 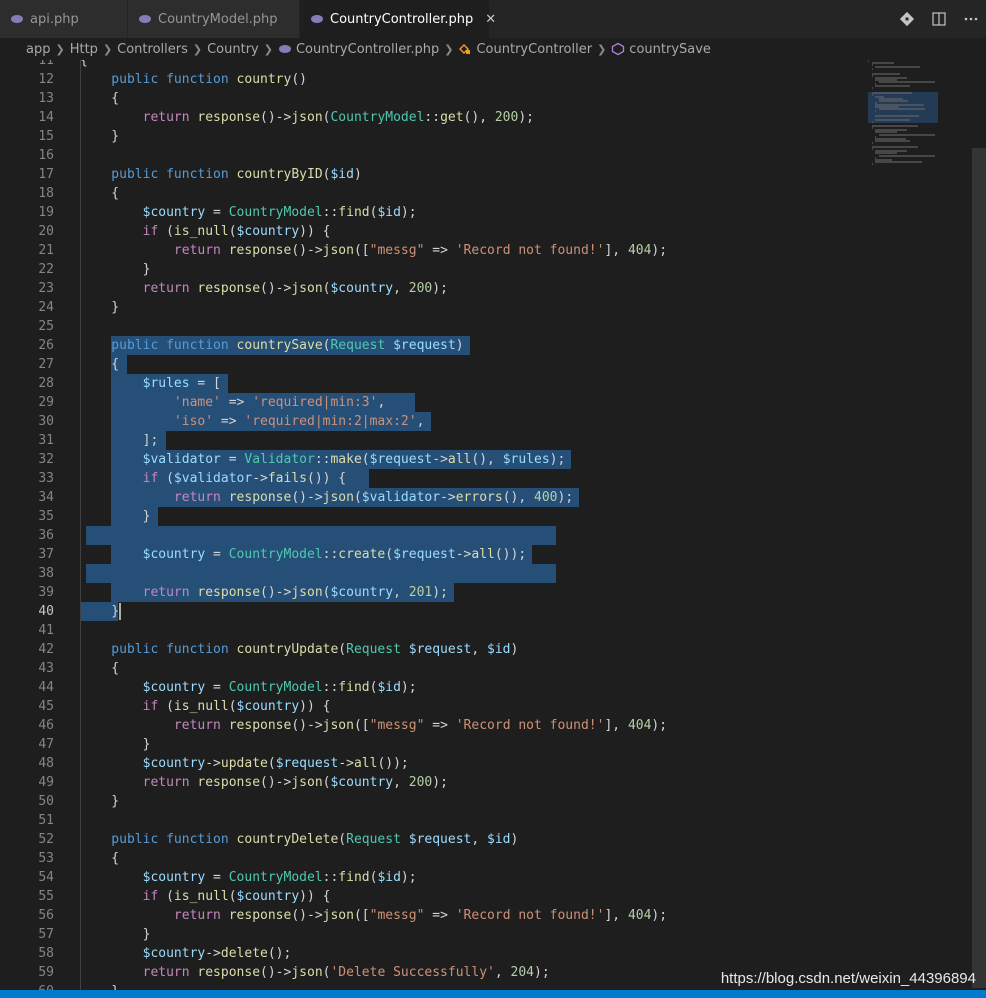 I want to click on code-token: $id, so click(x=389, y=687).